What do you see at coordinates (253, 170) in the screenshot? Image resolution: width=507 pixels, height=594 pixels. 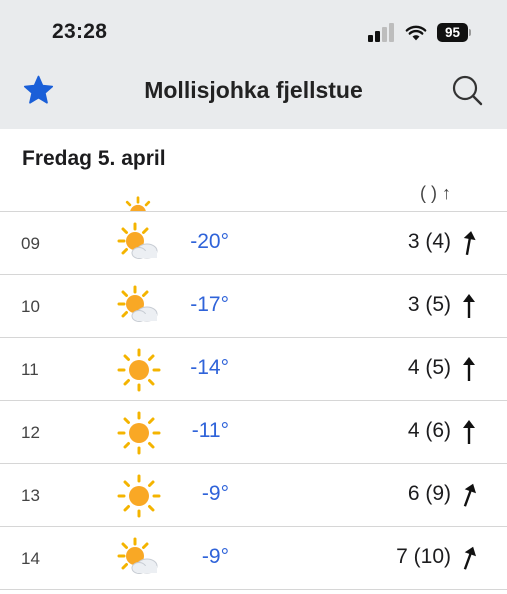 I see `day-section-header: Fredag 5. april ( ) ↑` at bounding box center [253, 170].